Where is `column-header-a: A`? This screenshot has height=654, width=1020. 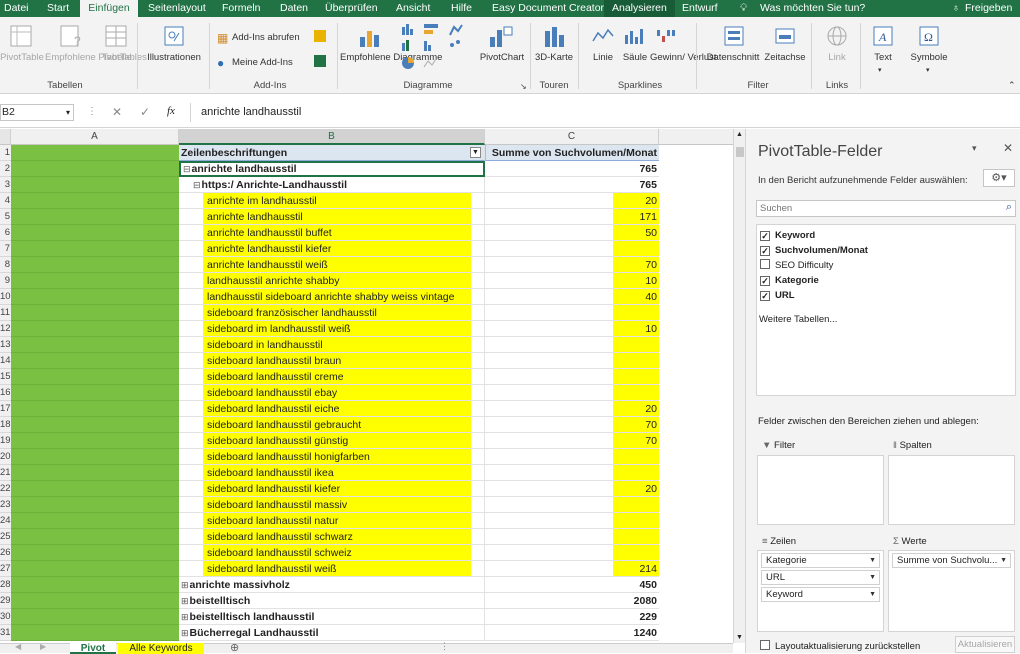
column-header-a: A is located at coordinates (95, 137).